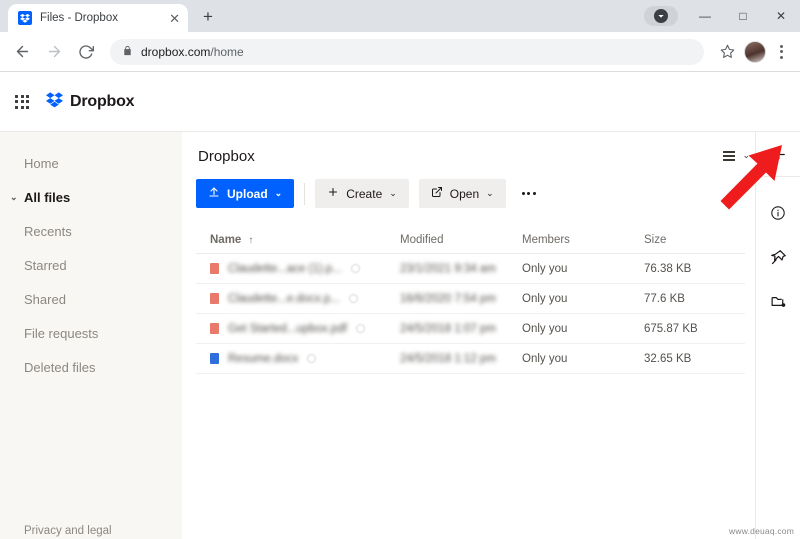 The image size is (800, 539). What do you see at coordinates (761, 531) in the screenshot?
I see `watermark: www.deuaq.com` at bounding box center [761, 531].